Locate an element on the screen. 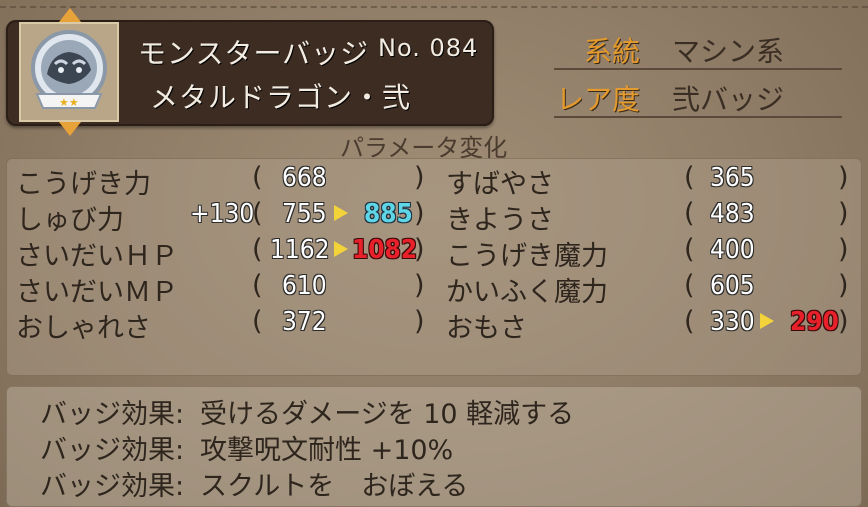  stat-current: 372 is located at coordinates (304, 322).